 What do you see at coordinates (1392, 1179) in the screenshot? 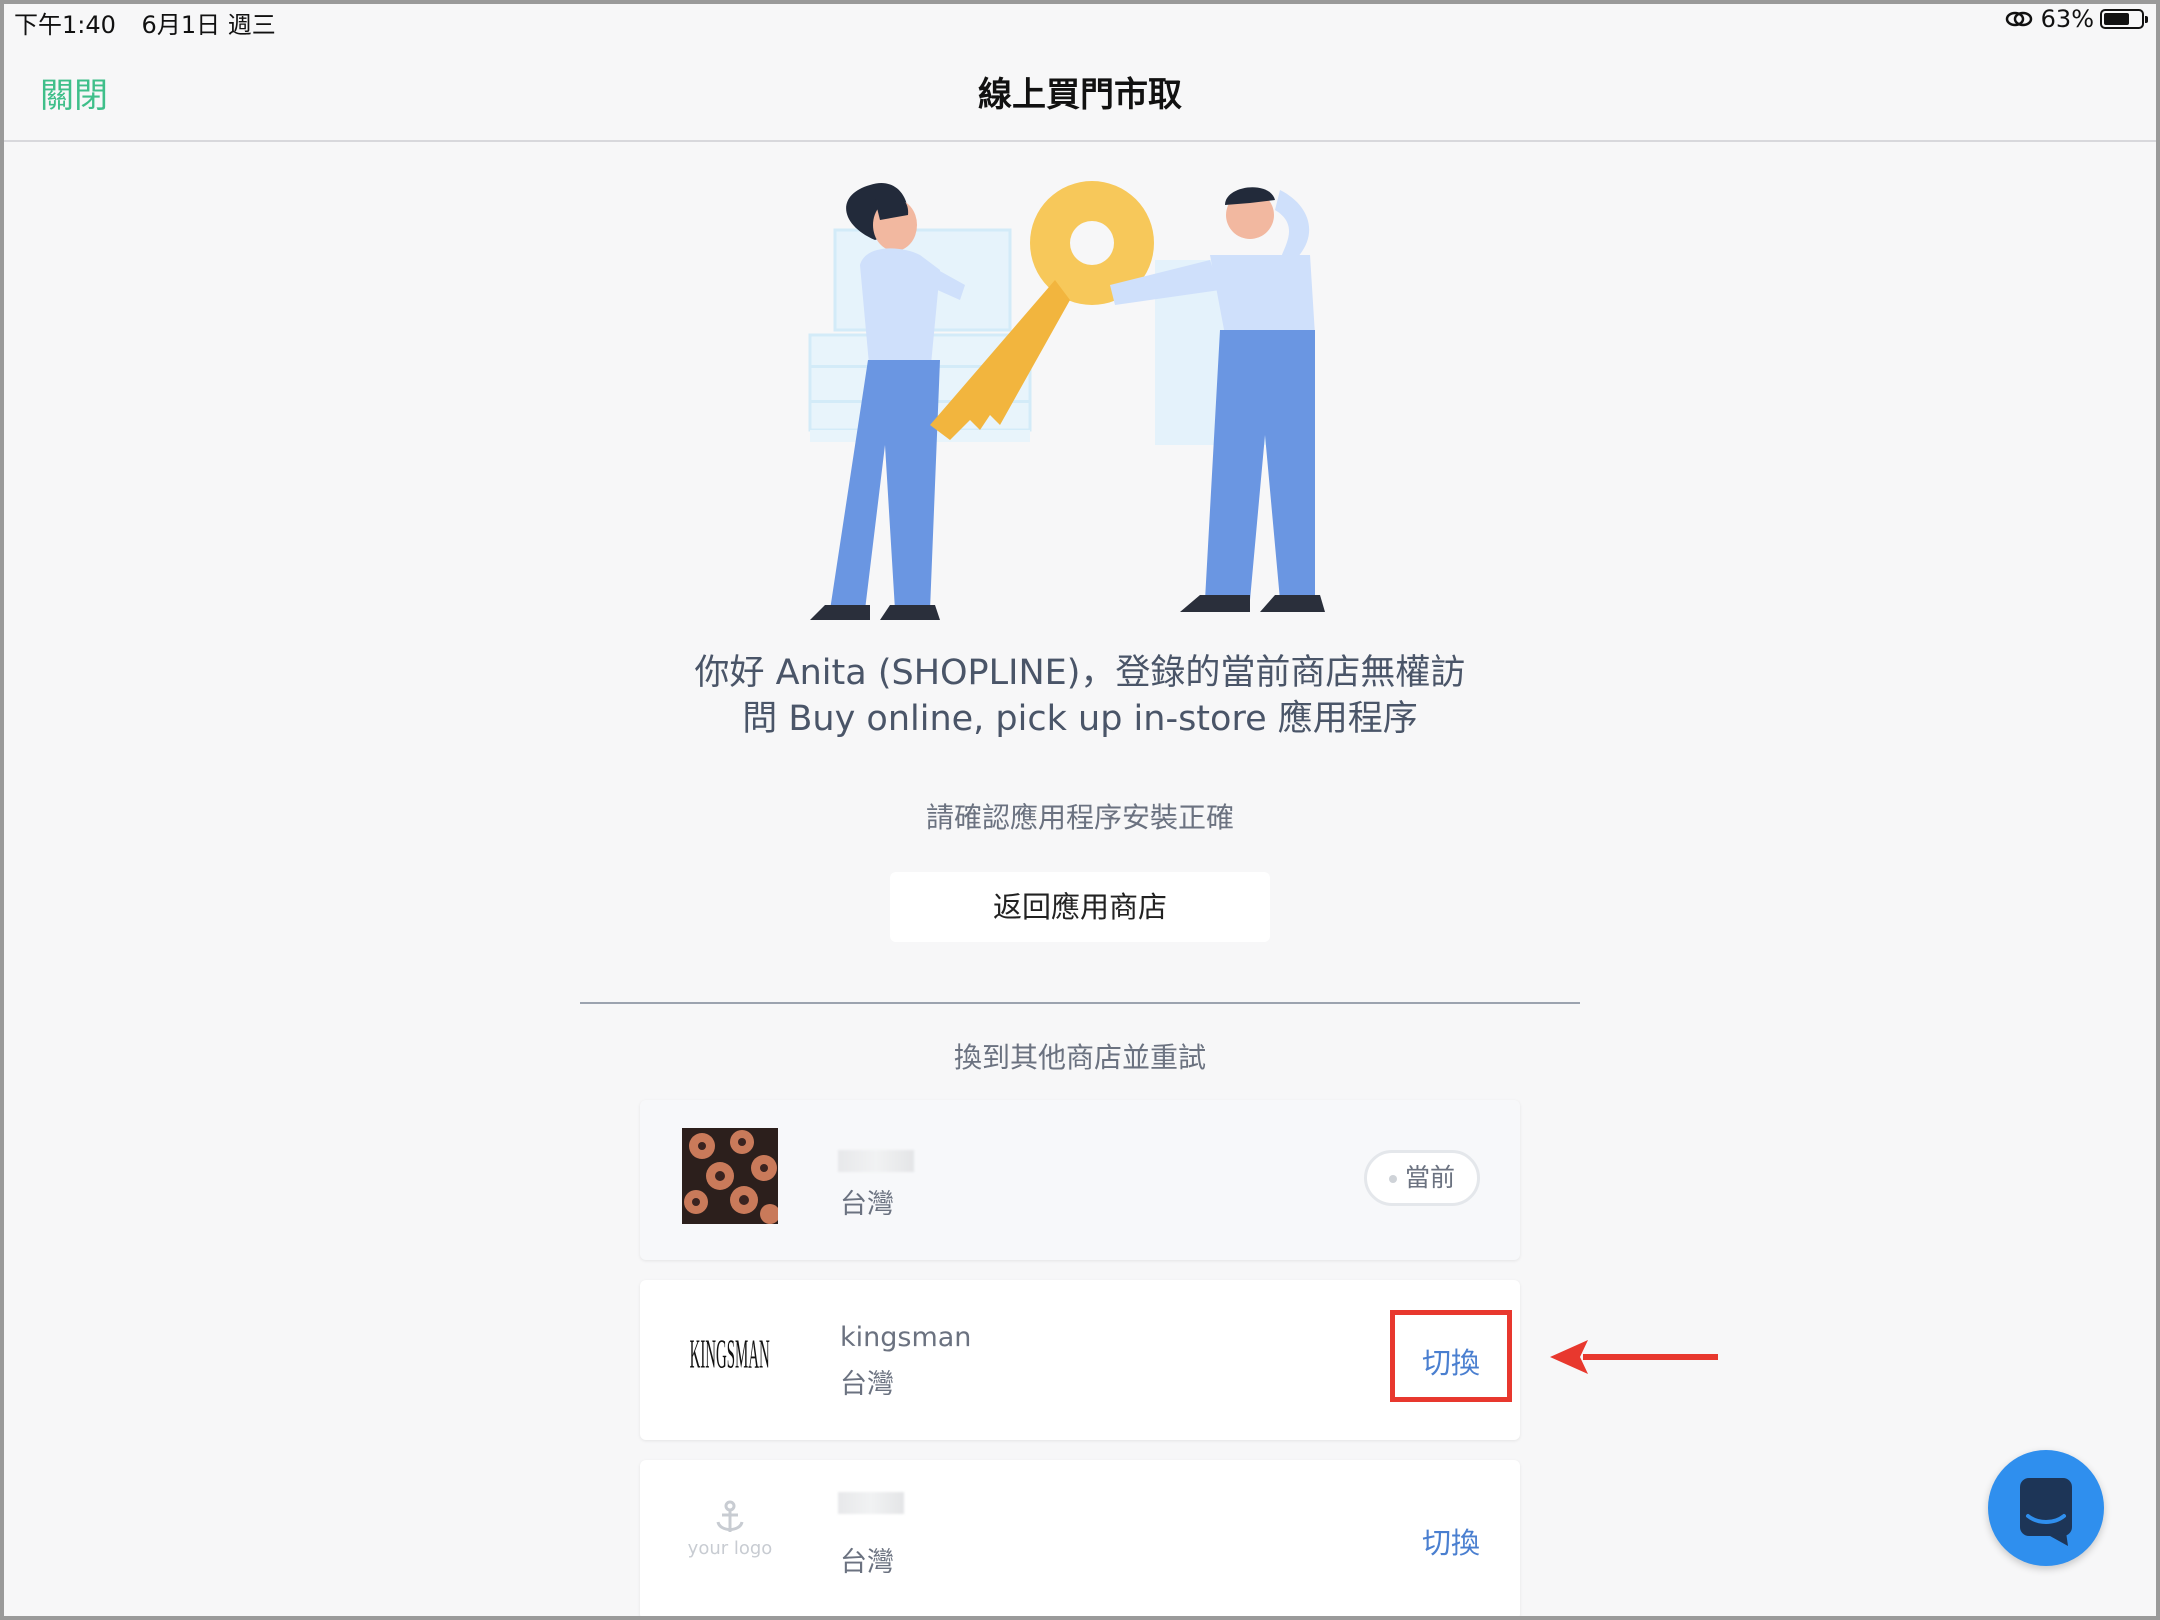
I see `status-dot-icon` at bounding box center [1392, 1179].